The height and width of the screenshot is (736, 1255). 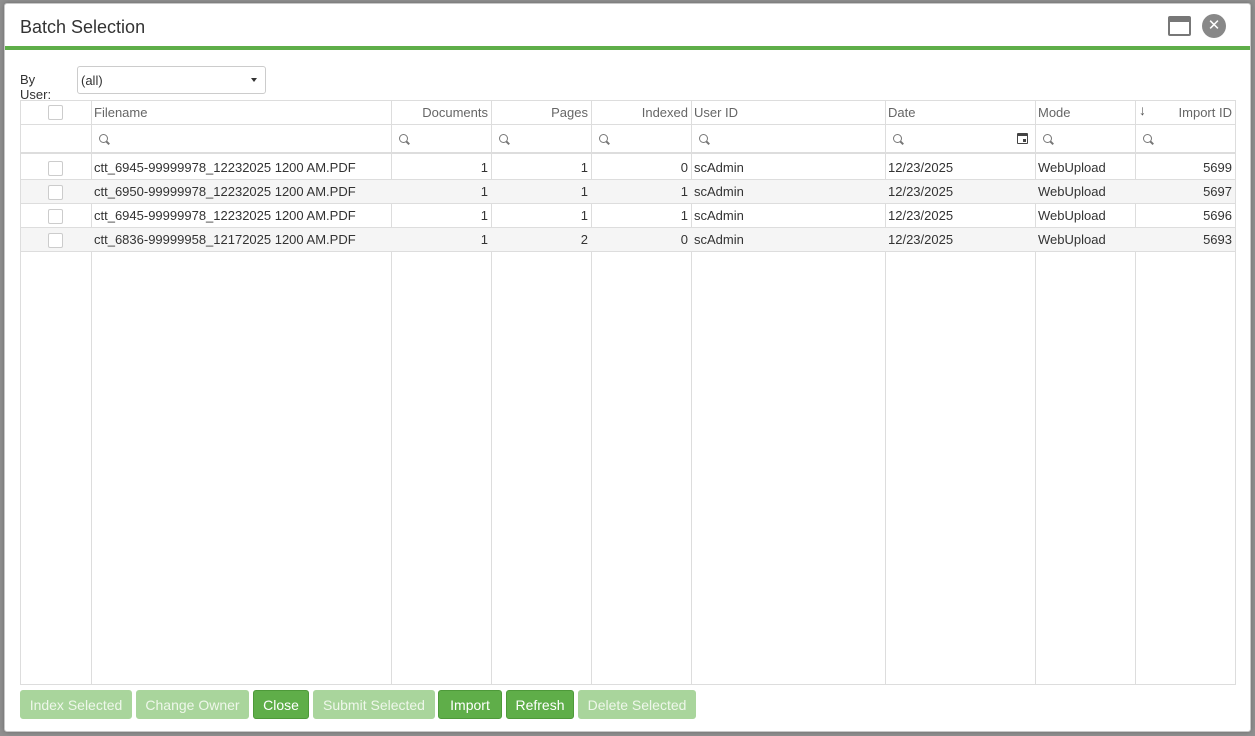 I want to click on import-button: Import, so click(x=470, y=704).